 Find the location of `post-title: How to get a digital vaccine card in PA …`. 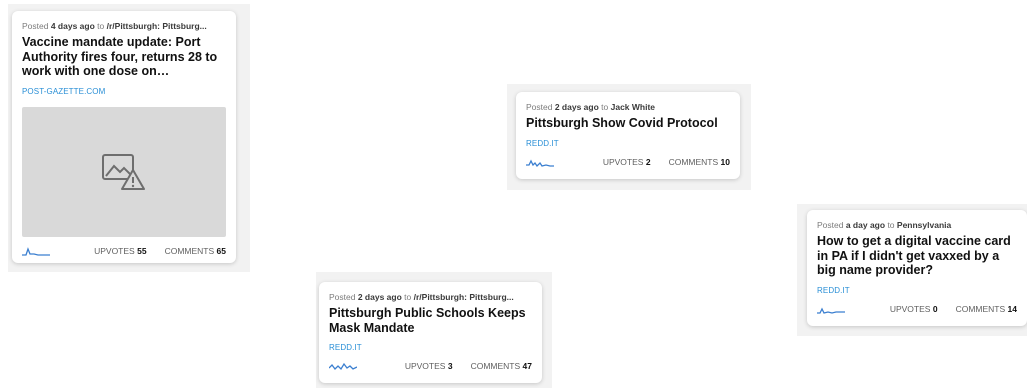

post-title: How to get a digital vaccine card in PA … is located at coordinates (917, 256).